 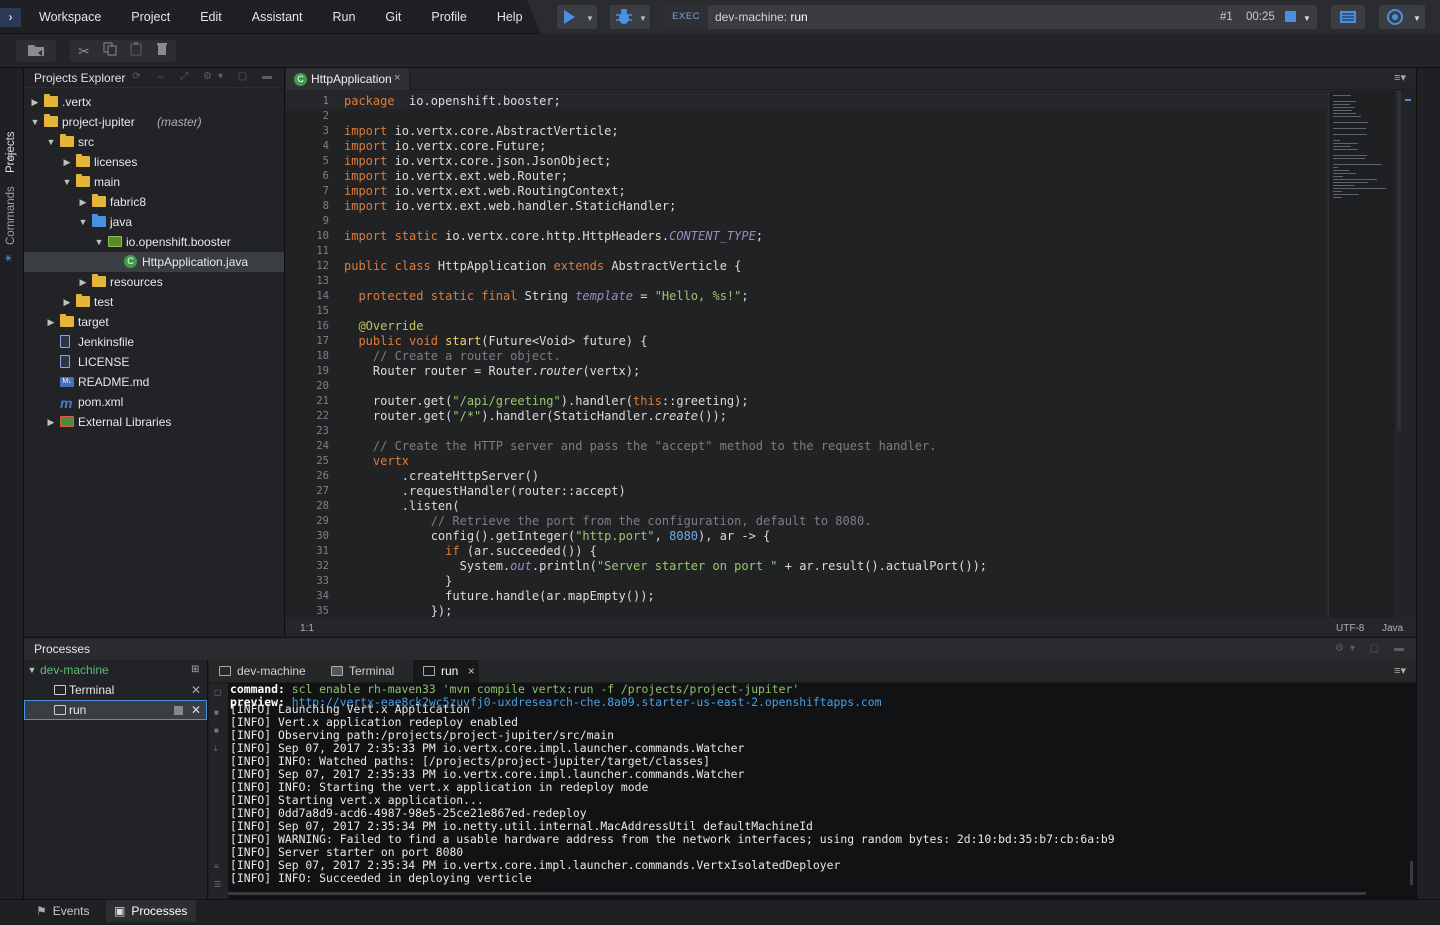 What do you see at coordinates (115, 670) in the screenshot?
I see `machine-row: ▼ dev-machine ⊞` at bounding box center [115, 670].